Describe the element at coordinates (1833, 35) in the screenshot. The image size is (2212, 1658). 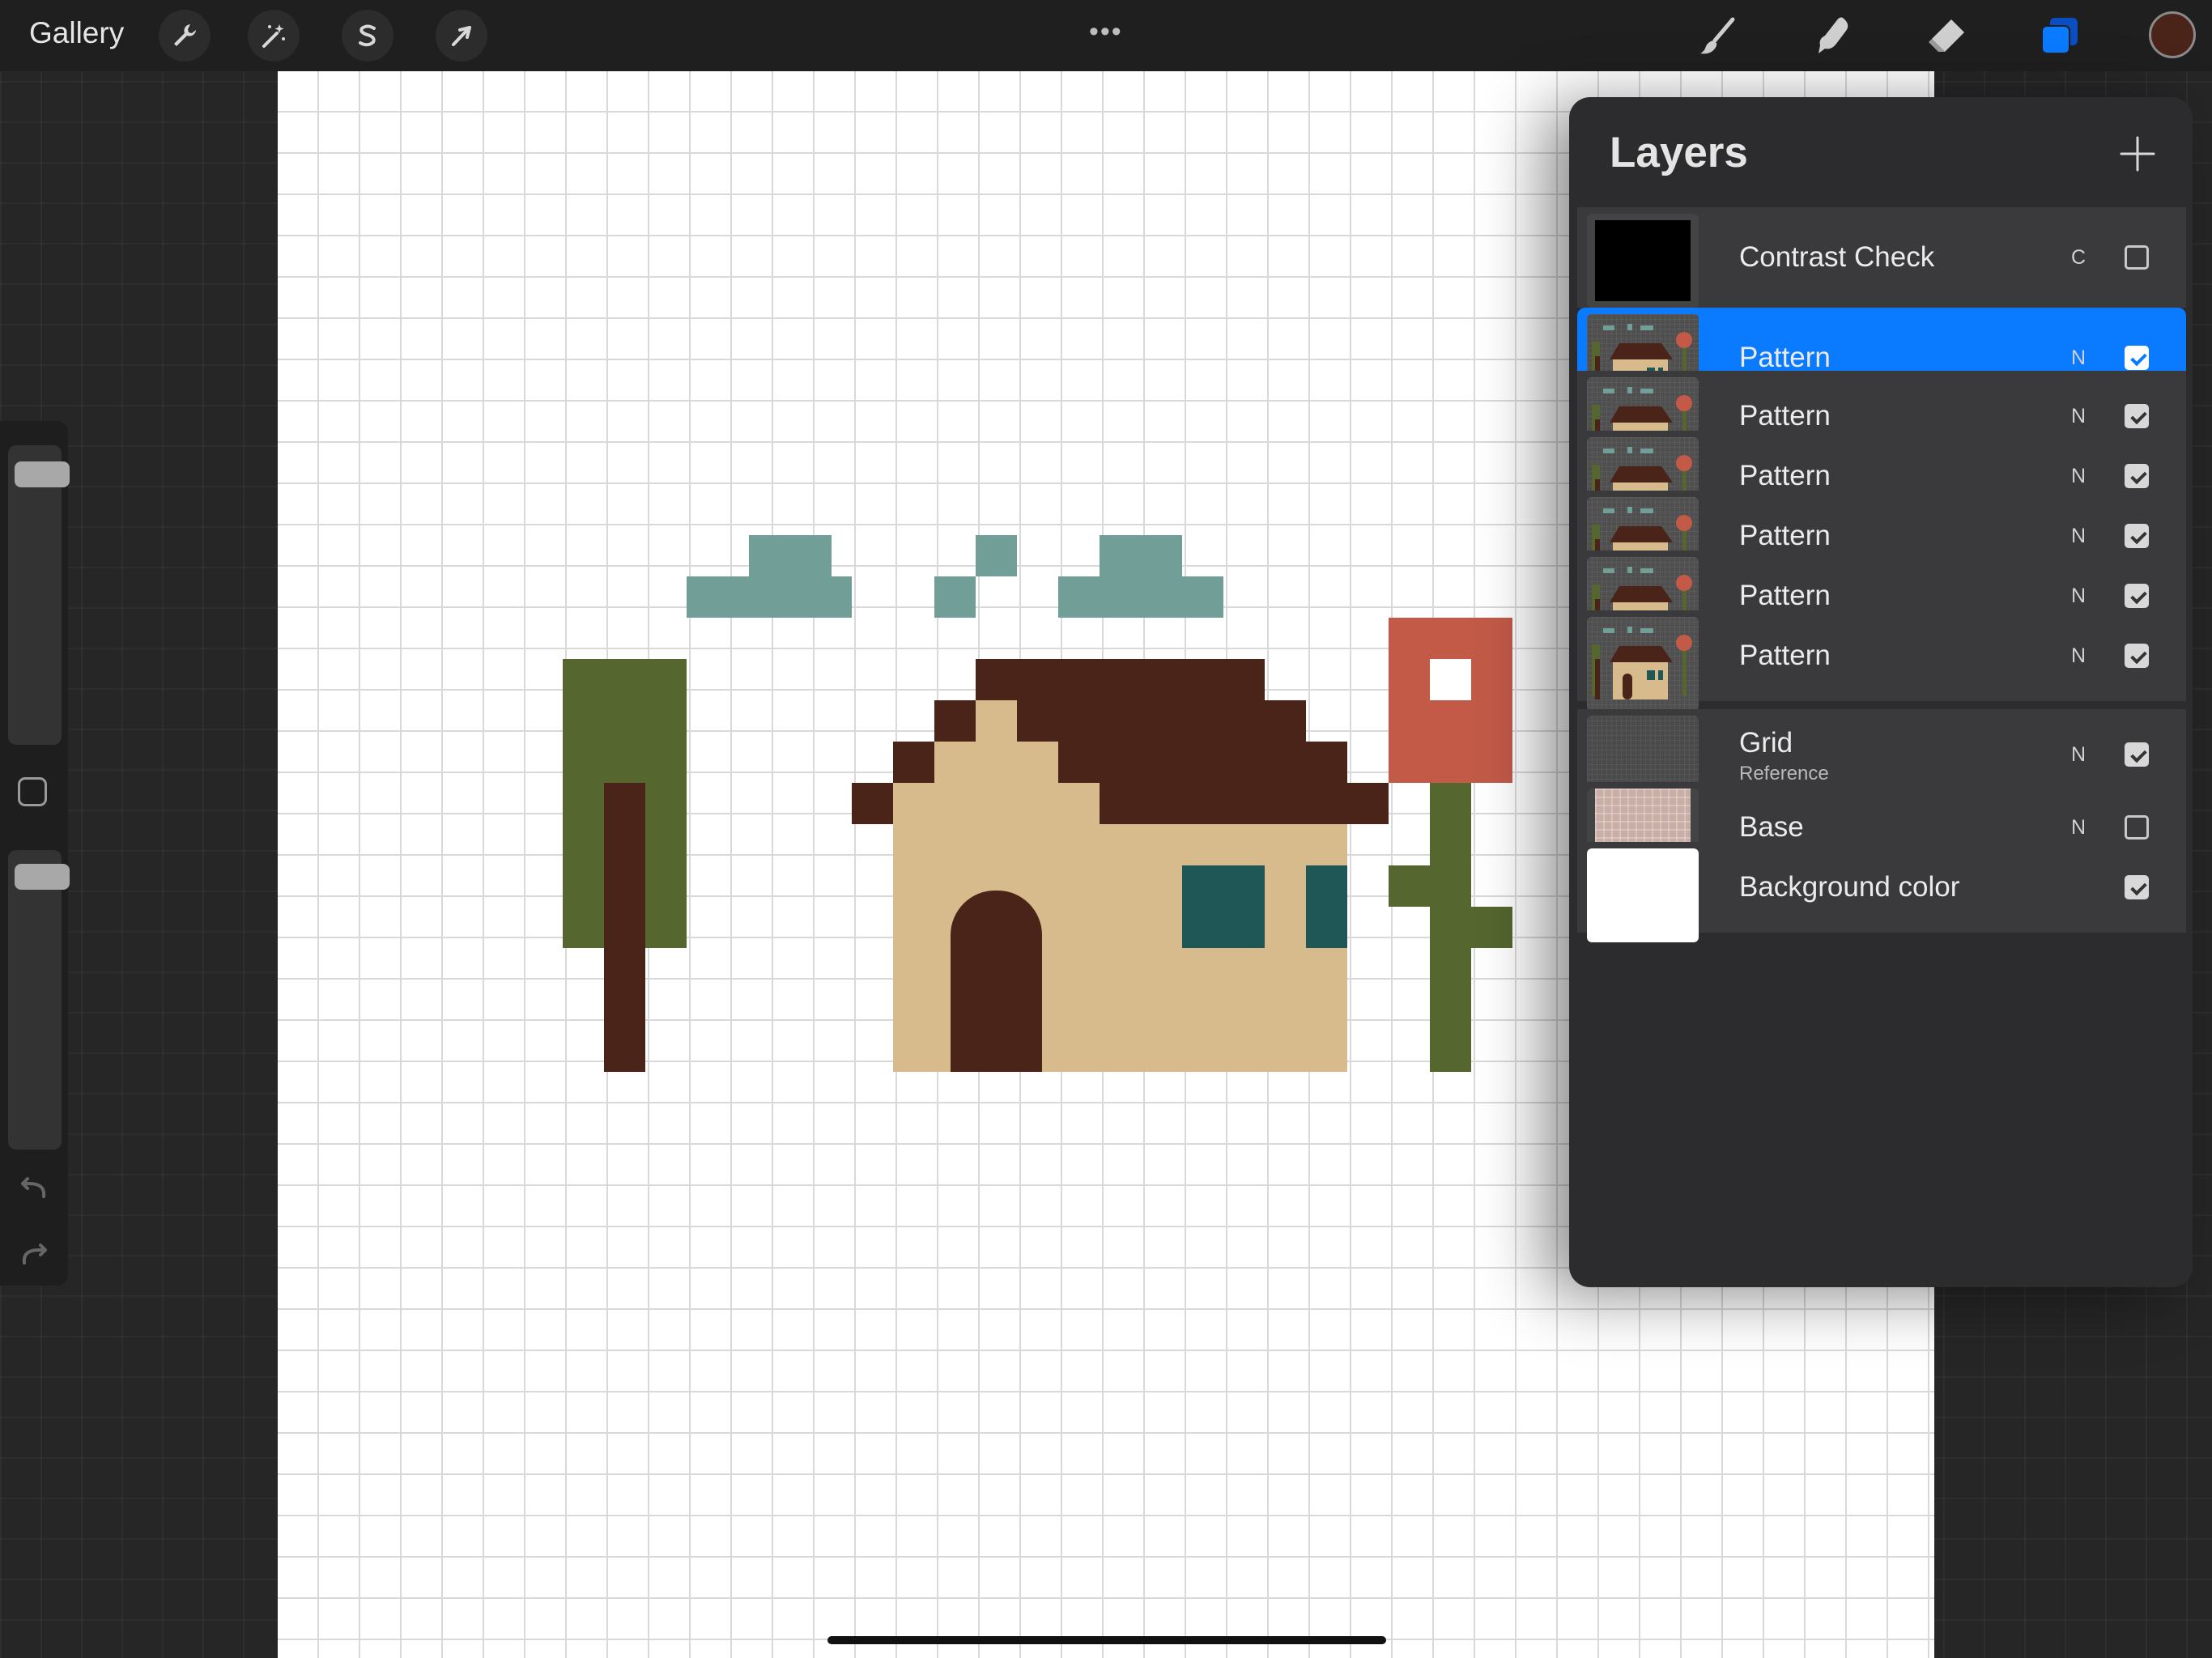
I see `smudge-icon` at that location.